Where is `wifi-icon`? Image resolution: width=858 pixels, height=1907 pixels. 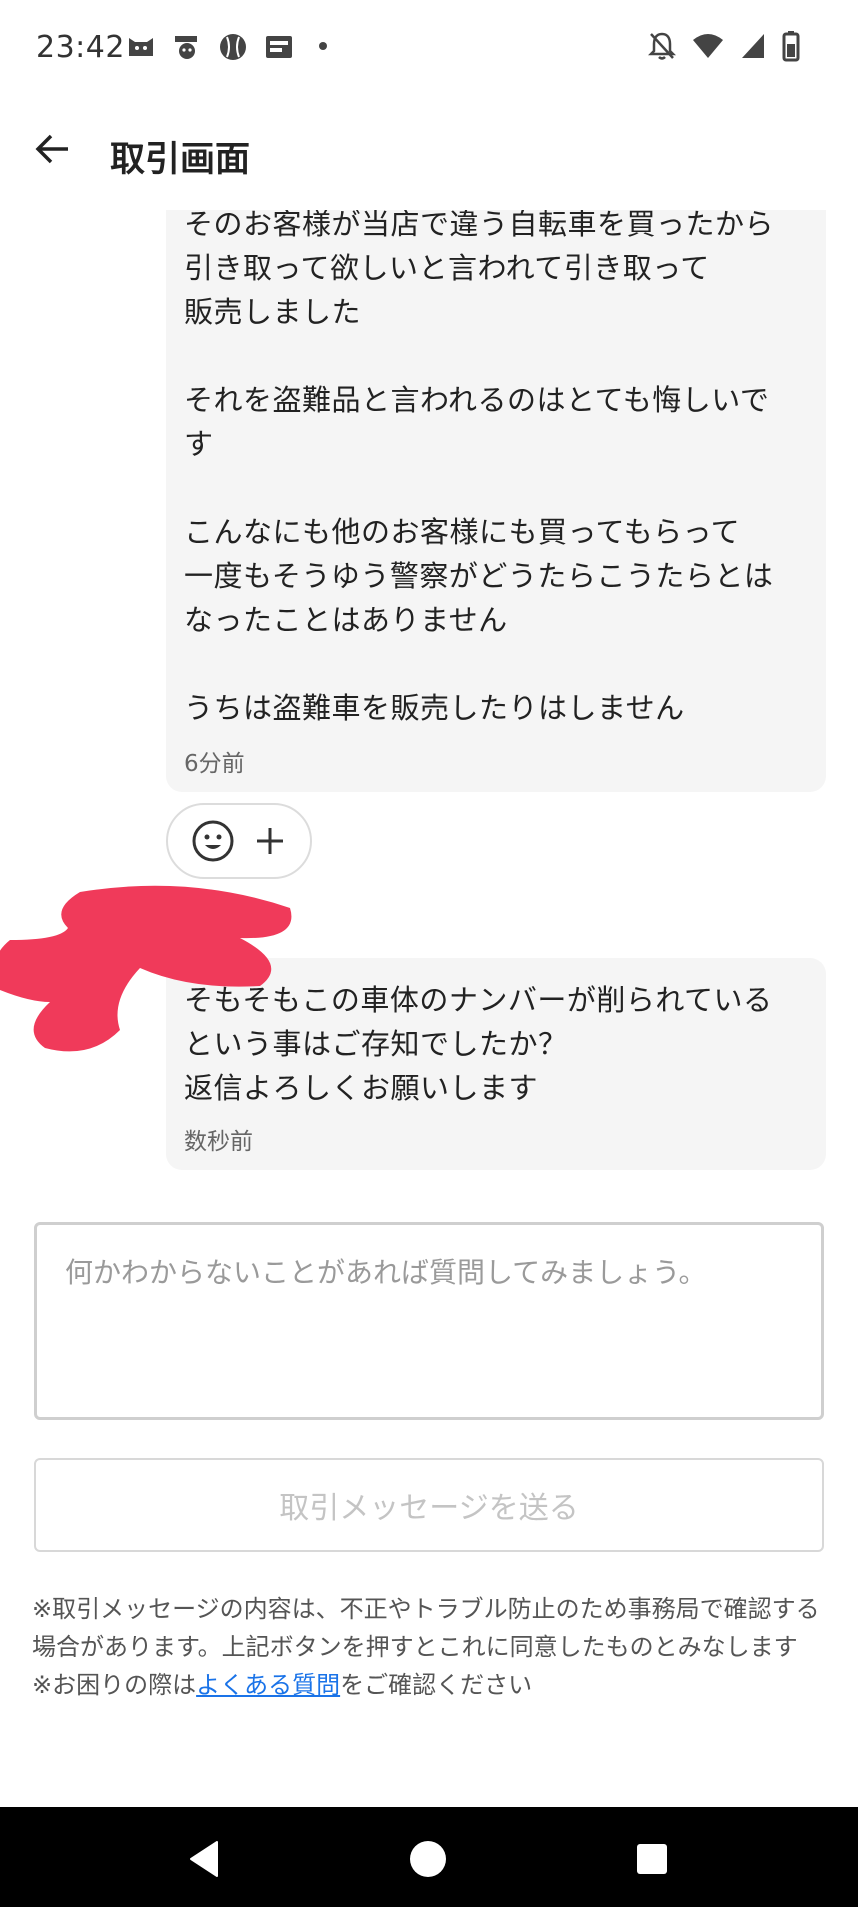
wifi-icon is located at coordinates (708, 46).